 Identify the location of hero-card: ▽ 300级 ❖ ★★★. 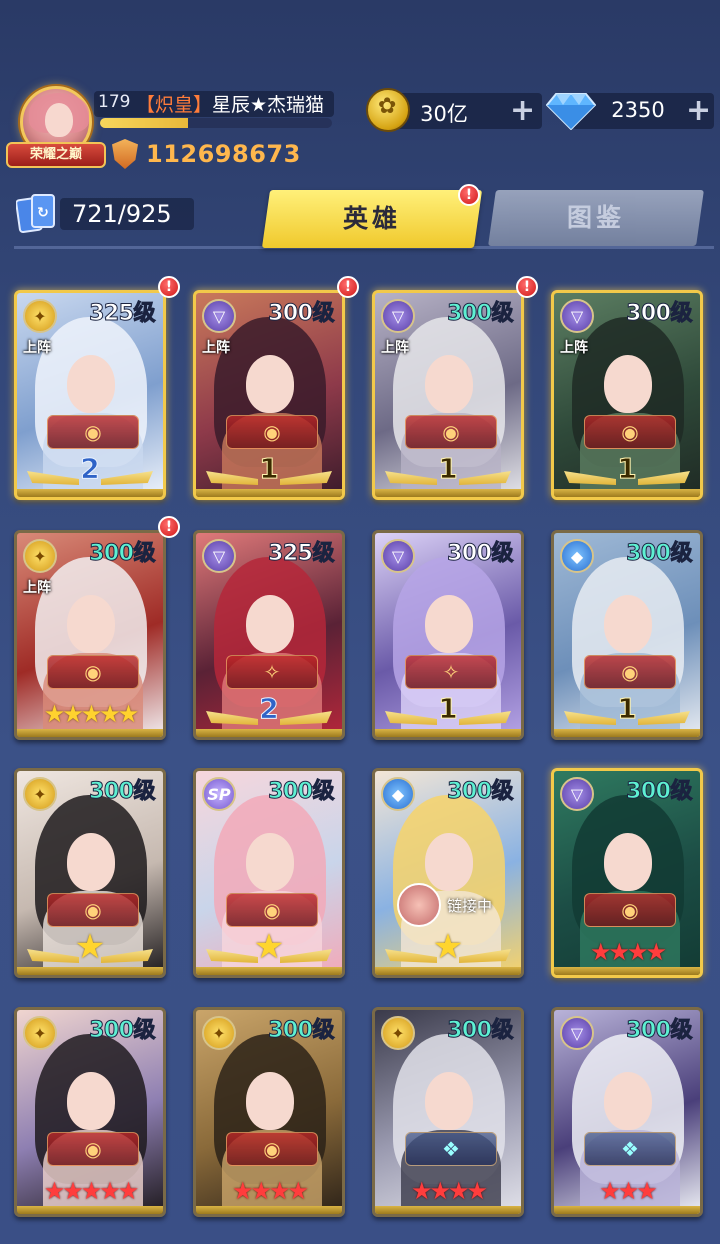
(627, 1112).